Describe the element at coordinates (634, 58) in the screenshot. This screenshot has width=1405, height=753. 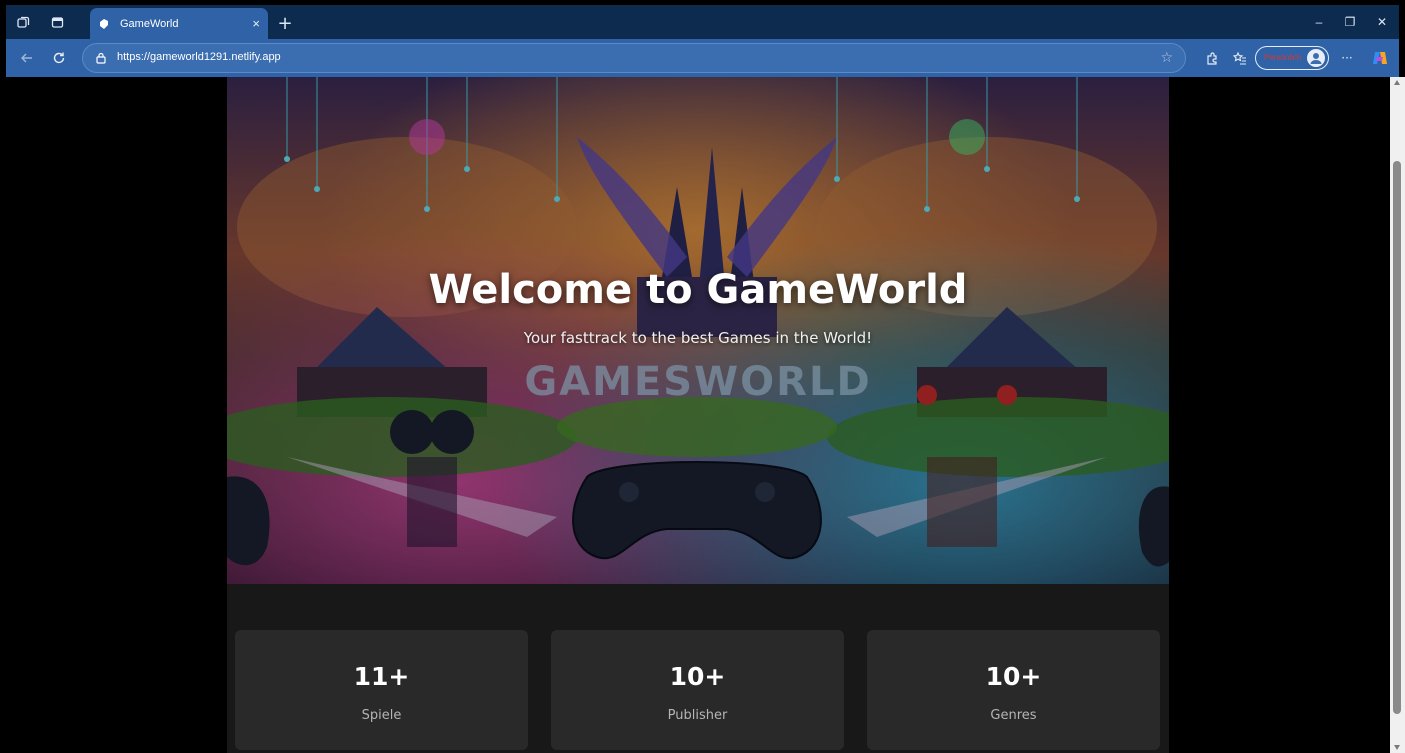
I see `address-bar: https://gameworld1291.netlify.app ☆` at that location.